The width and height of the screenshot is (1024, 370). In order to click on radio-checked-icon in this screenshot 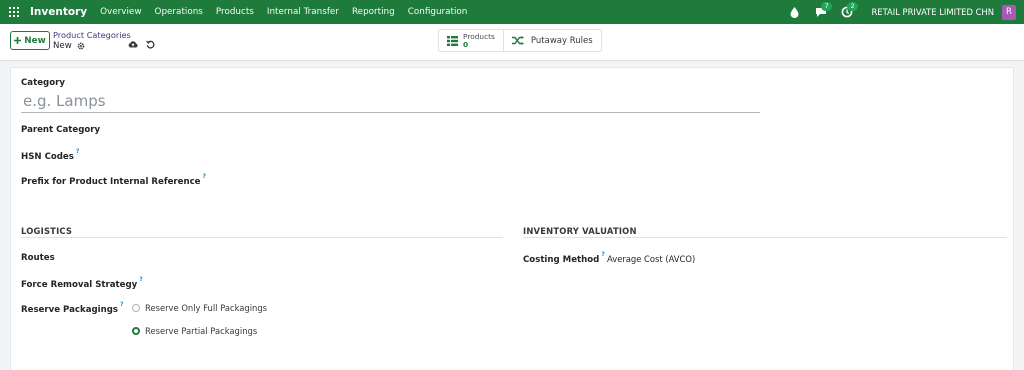, I will do `click(136, 331)`.